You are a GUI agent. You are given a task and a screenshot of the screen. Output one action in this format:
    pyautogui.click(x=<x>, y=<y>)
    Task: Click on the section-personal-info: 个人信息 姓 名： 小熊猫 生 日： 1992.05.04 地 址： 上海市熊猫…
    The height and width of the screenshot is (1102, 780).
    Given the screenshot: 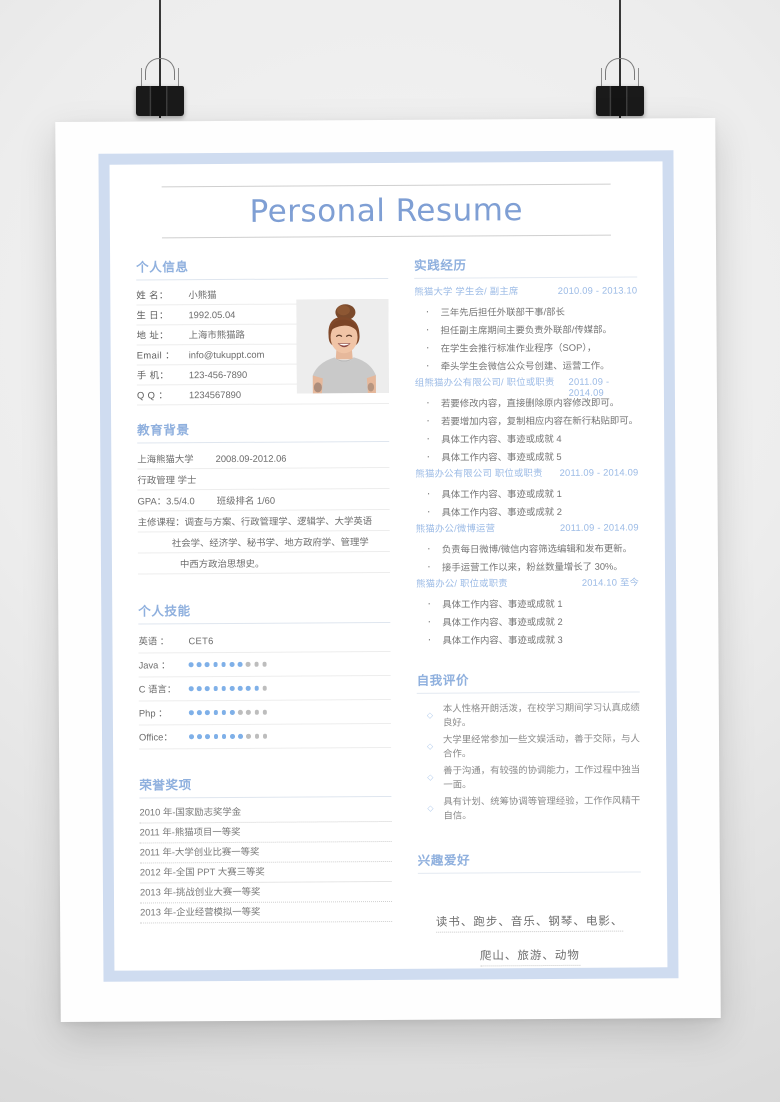 What is the action you would take?
    pyautogui.click(x=262, y=330)
    